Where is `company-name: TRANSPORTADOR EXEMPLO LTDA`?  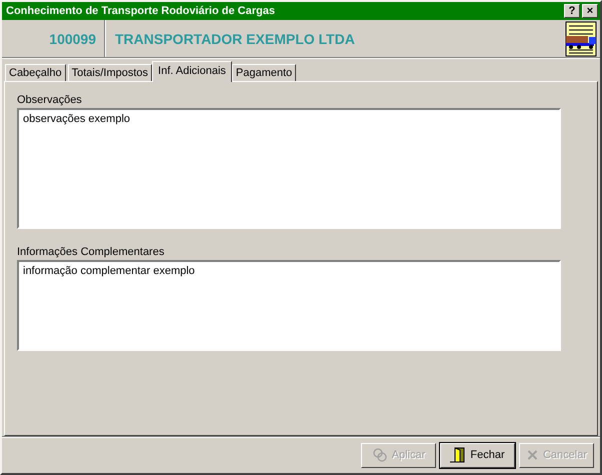 company-name: TRANSPORTADOR EXEMPLO LTDA is located at coordinates (235, 38).